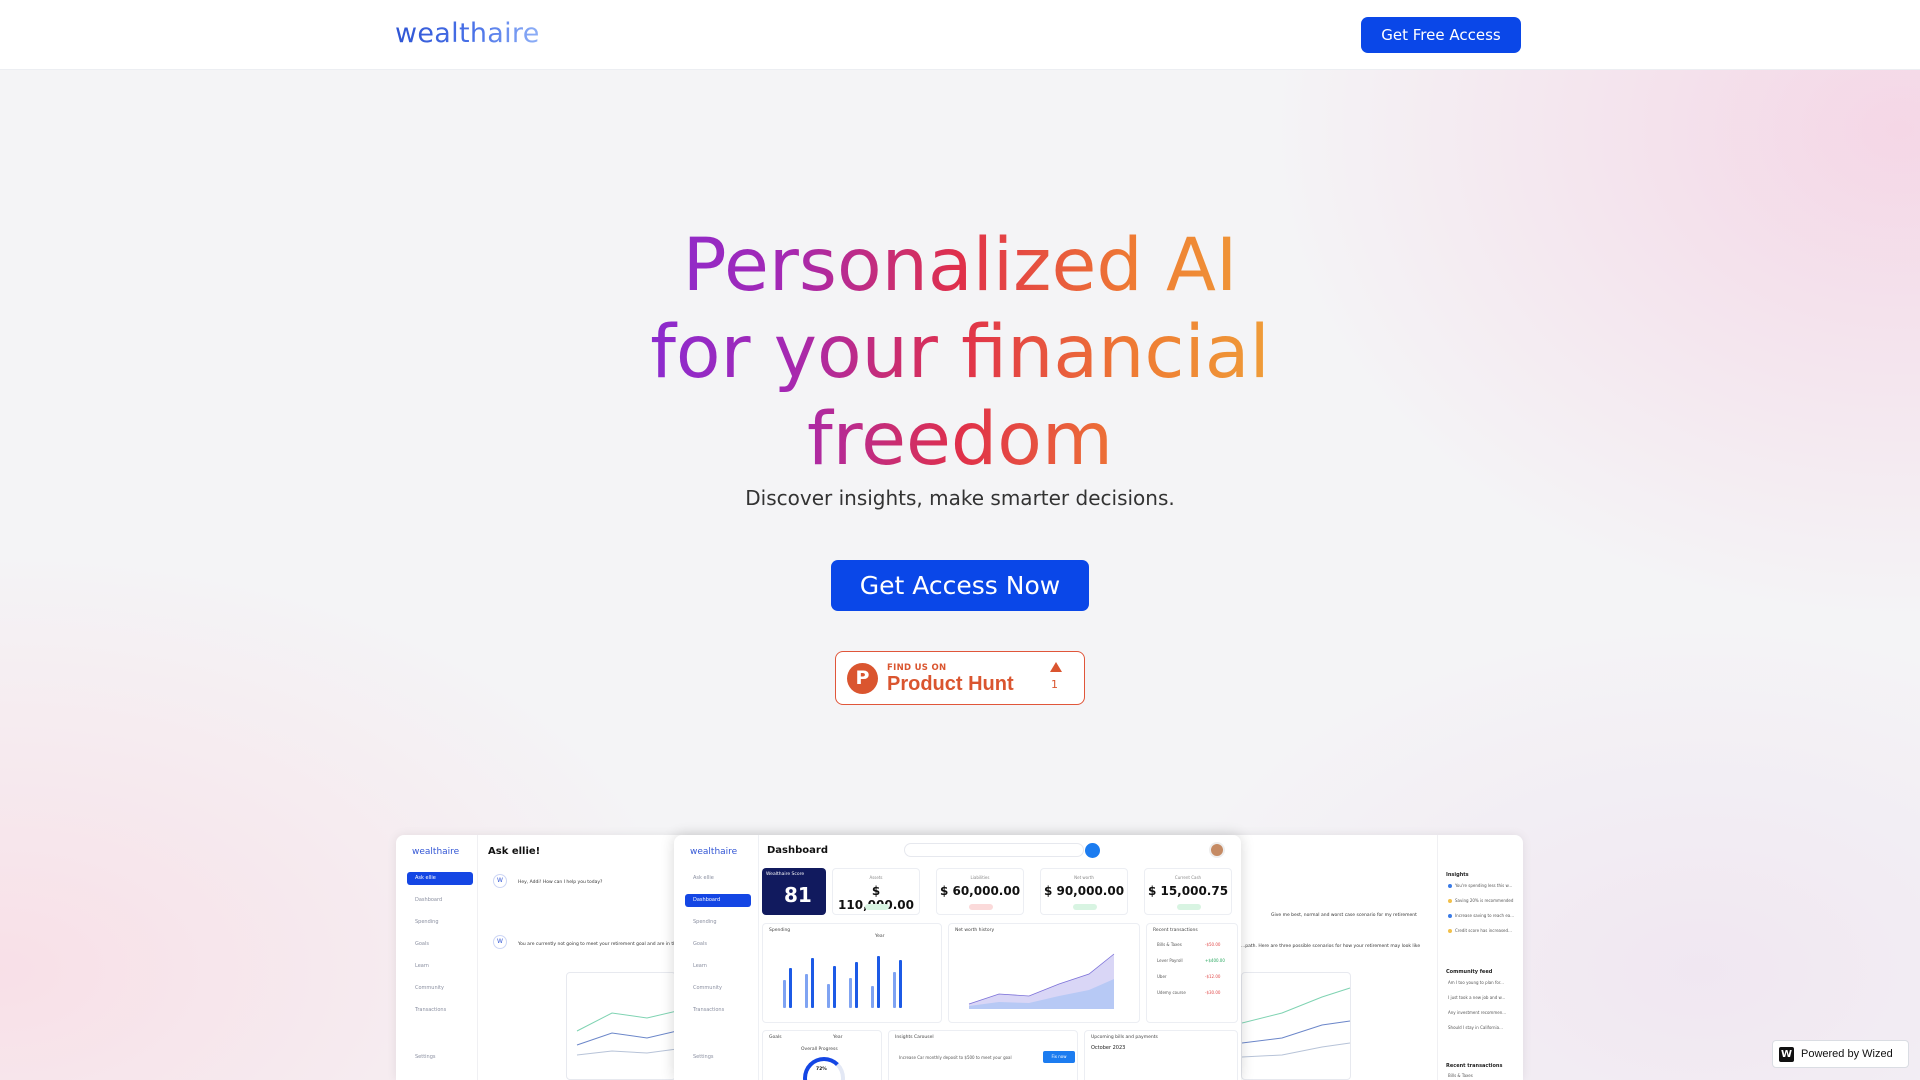 The image size is (1920, 1080). What do you see at coordinates (1169, 944) in the screenshot?
I see `transaction-name: Bills & Taxes` at bounding box center [1169, 944].